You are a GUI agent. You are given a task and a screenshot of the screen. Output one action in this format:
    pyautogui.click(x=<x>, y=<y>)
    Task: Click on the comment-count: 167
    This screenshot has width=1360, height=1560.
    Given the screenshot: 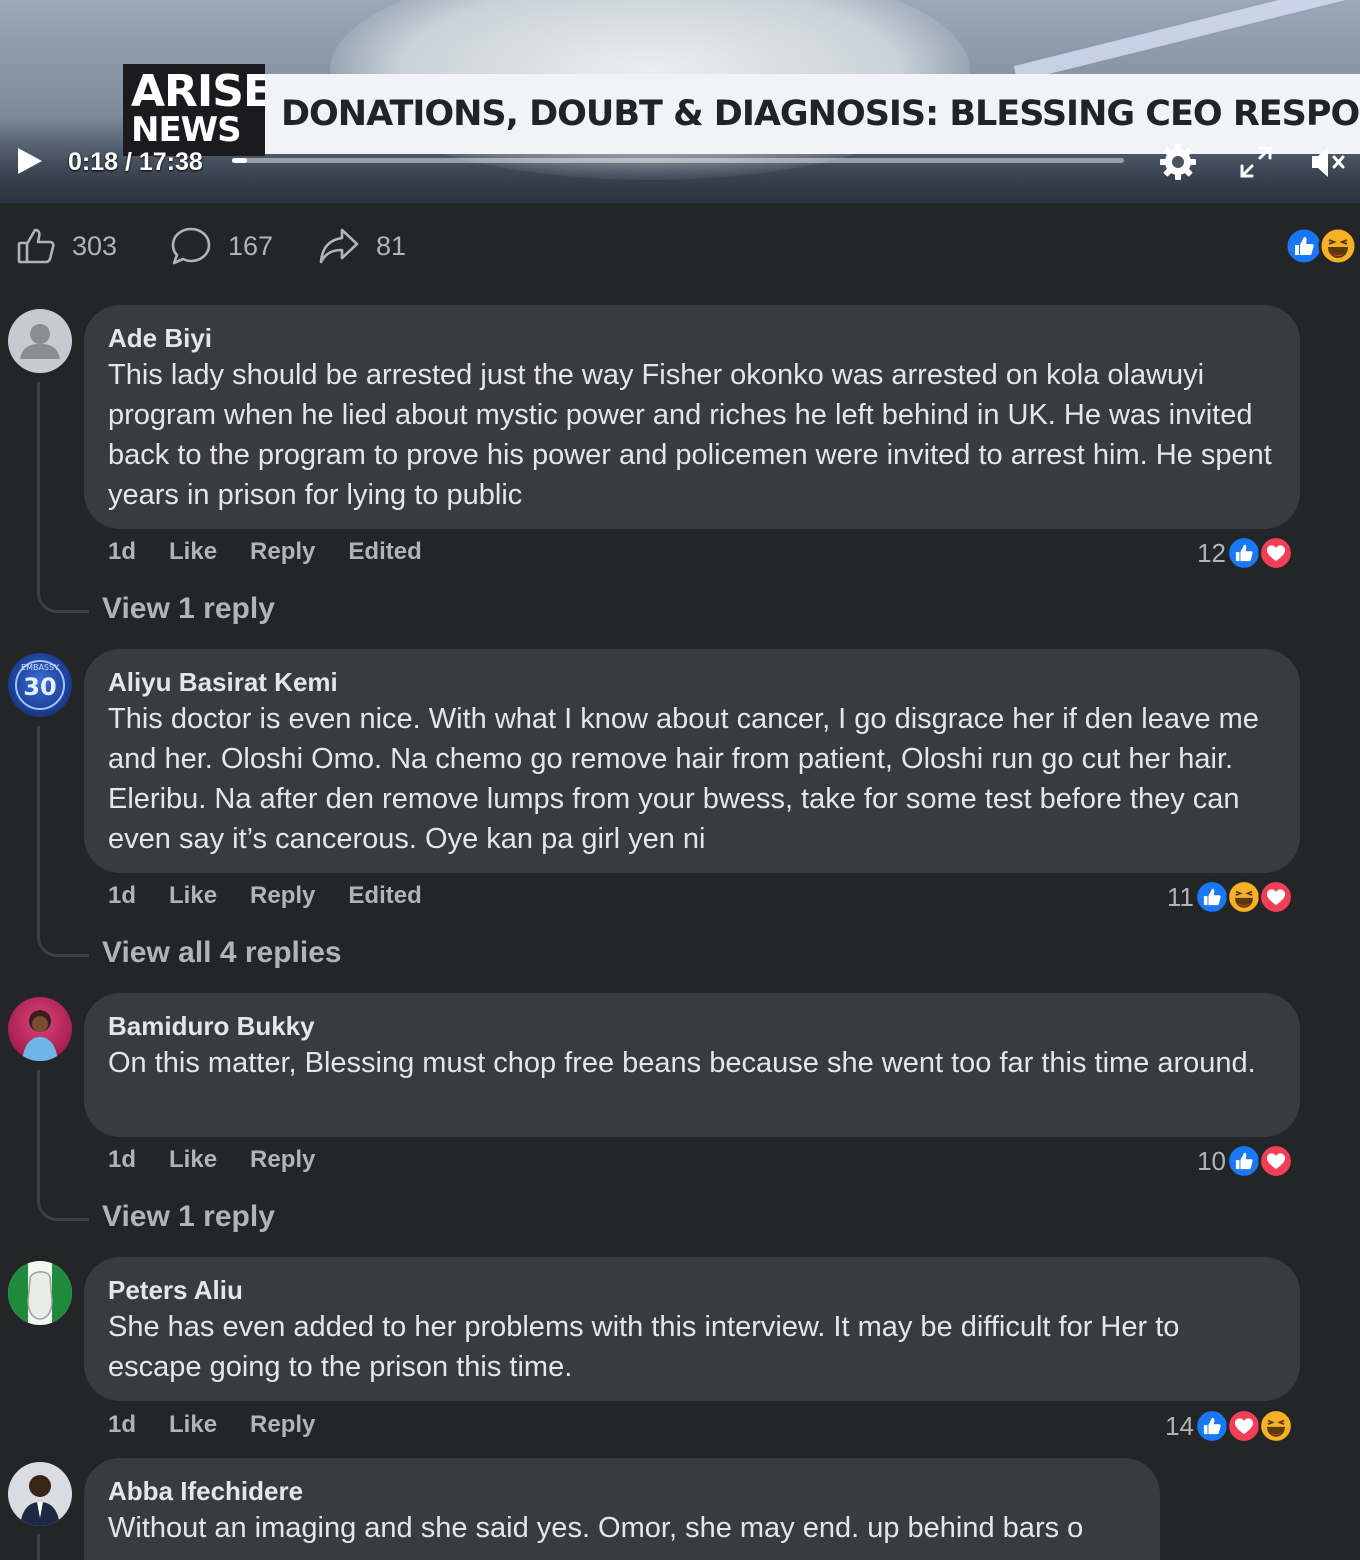 What is the action you would take?
    pyautogui.click(x=251, y=245)
    